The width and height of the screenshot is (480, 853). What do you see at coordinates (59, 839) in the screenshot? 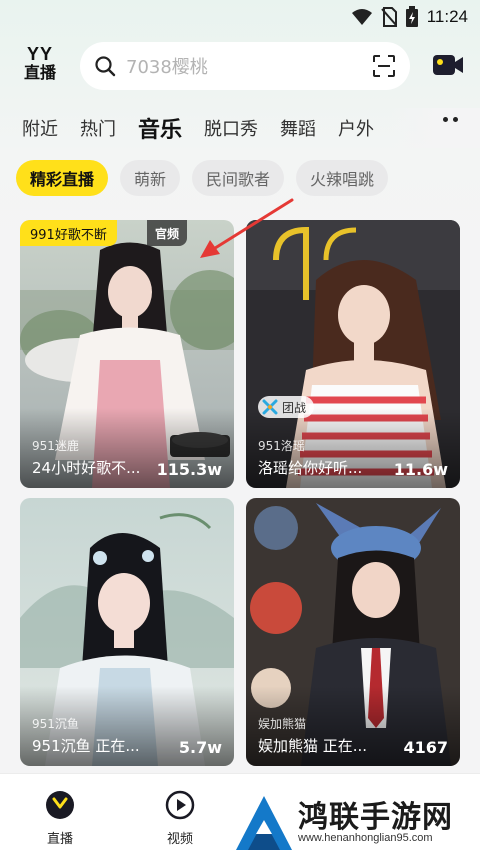
I see `nav-label-live: 直播` at bounding box center [59, 839].